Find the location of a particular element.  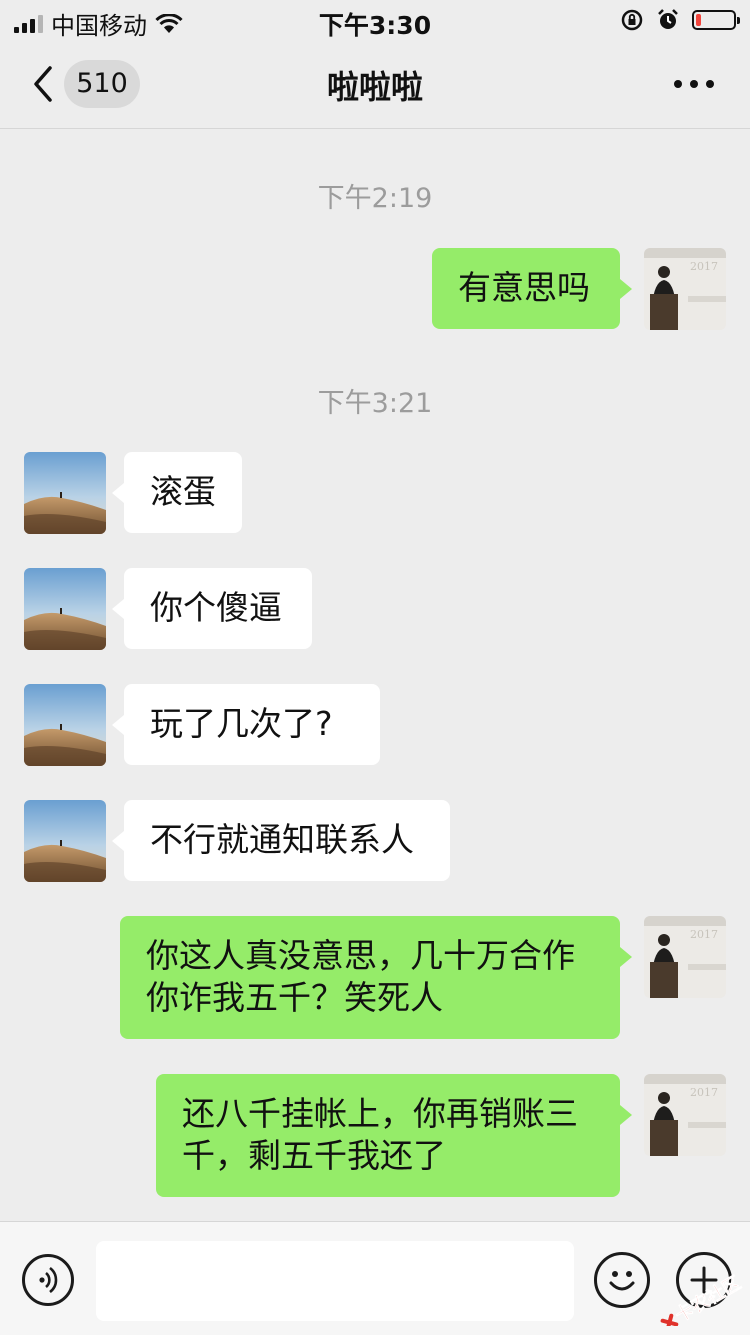

watermark-logo: 卡农社区 is located at coordinates (702, 1298).